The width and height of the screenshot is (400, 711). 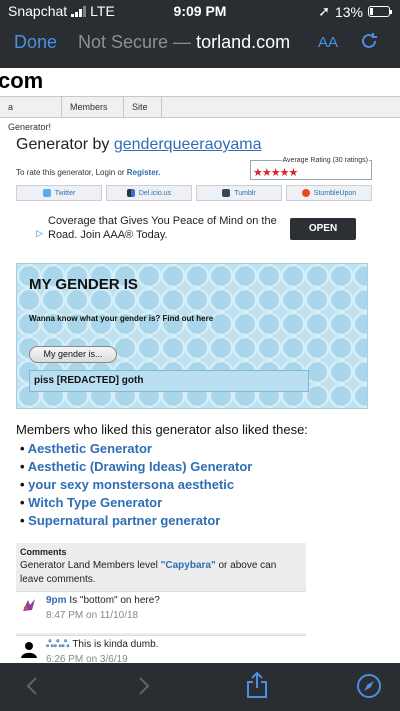 What do you see at coordinates (136, 467) in the screenshot?
I see `list-item: Aesthetic (Drawing Ideas) Generator` at bounding box center [136, 467].